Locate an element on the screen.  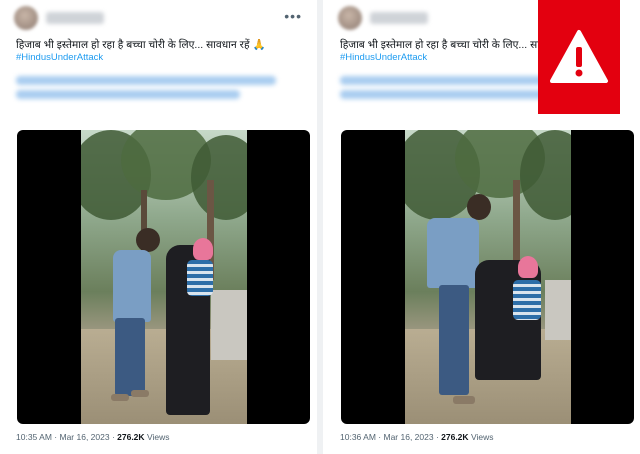
tweet-meta: 10:36 AM · Mar 16, 2023 · 276.2K Views is located at coordinates (417, 437).